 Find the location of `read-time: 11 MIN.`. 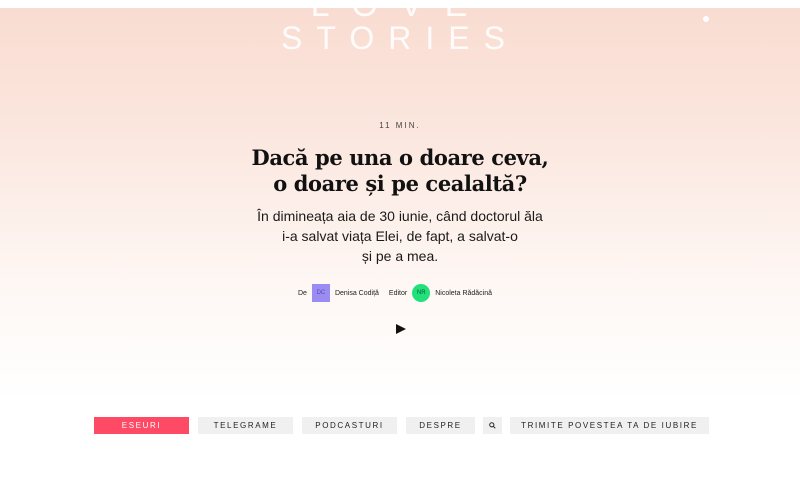

read-time: 11 MIN. is located at coordinates (400, 125).